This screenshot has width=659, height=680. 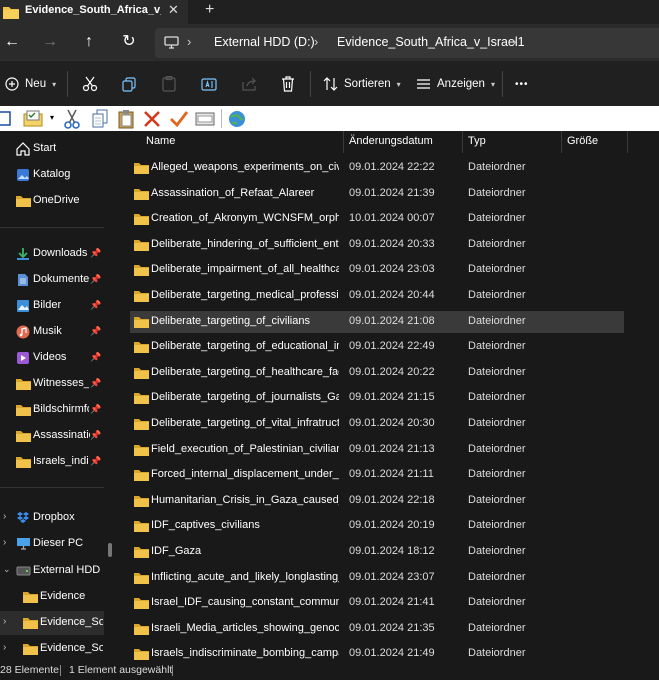 I want to click on new-tab-button: +, so click(x=209, y=10).